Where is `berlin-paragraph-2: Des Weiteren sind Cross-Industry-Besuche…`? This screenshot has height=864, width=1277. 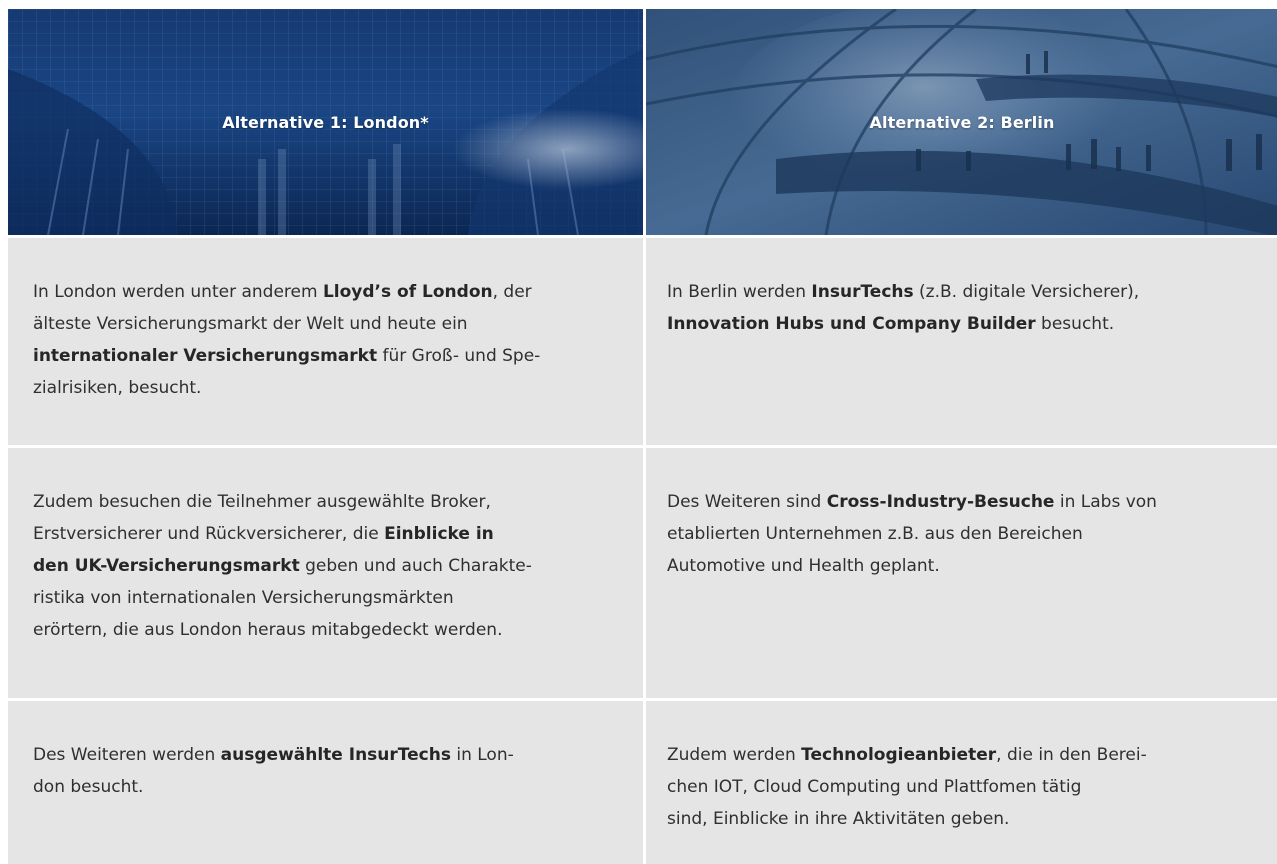 berlin-paragraph-2: Des Weiteren sind Cross-Industry-Besuche… is located at coordinates (961, 573).